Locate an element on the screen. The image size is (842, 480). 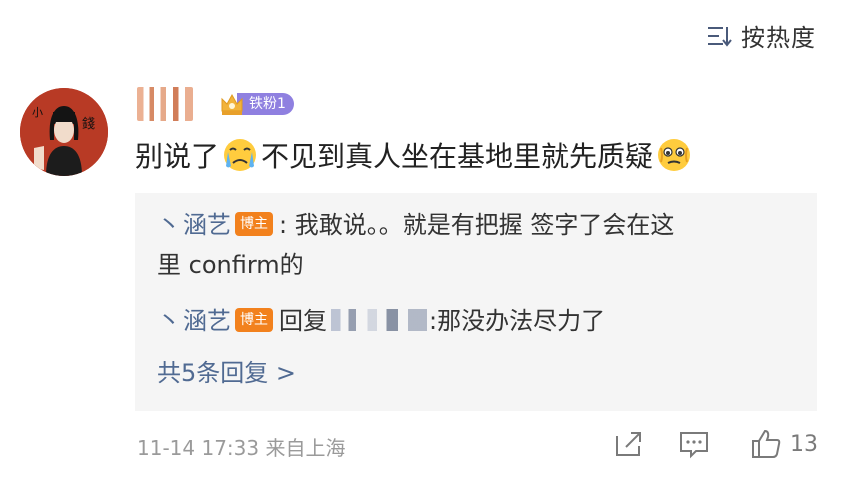
view-more-replies-link: 共5条回复 > is located at coordinates (226, 370).